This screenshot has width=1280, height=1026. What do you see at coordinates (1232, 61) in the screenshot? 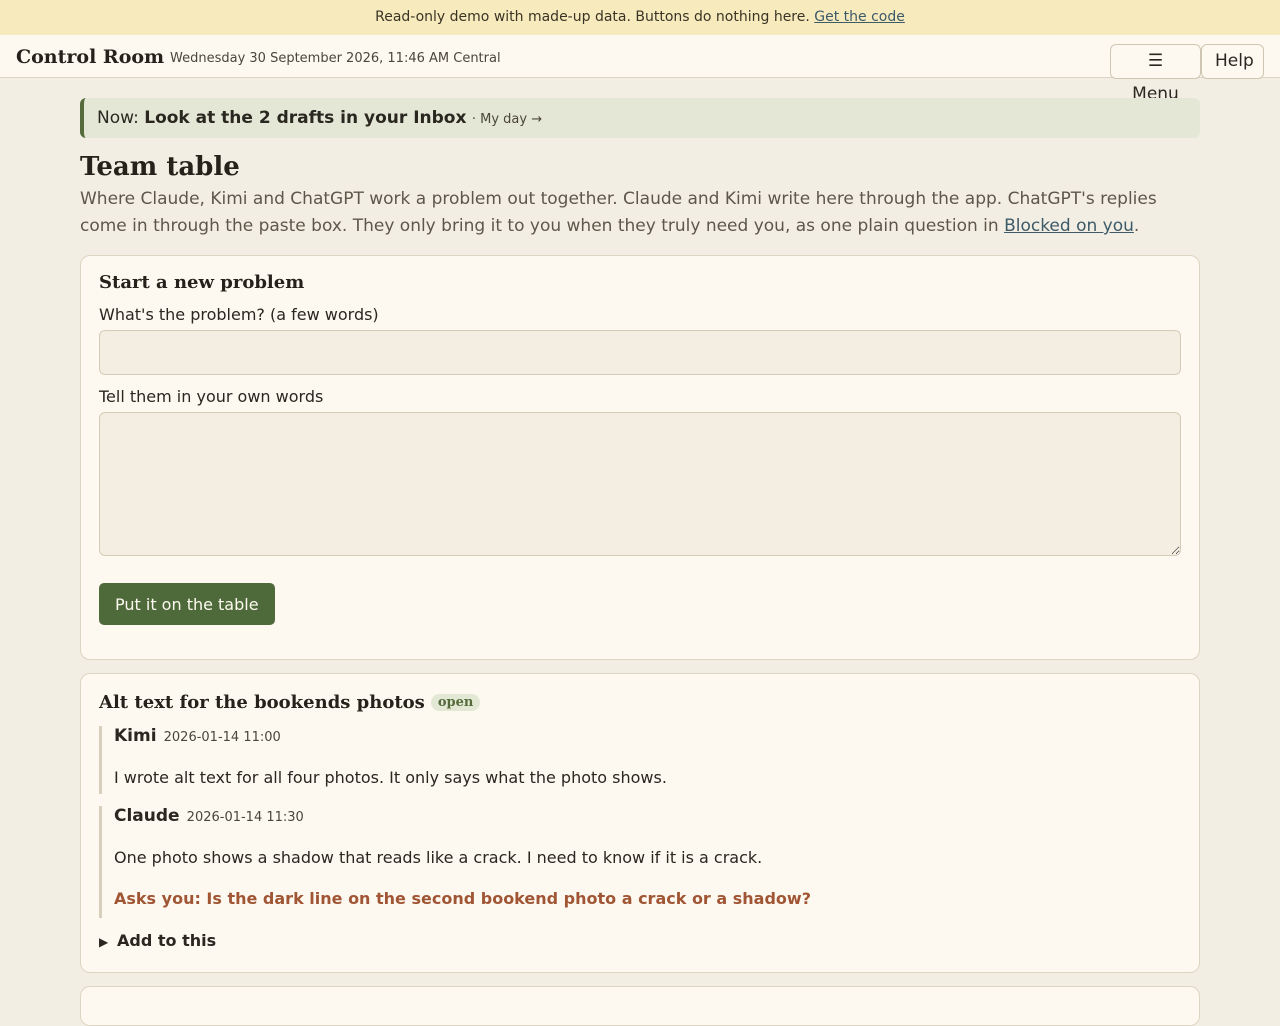
I see `help-button: Help` at bounding box center [1232, 61].